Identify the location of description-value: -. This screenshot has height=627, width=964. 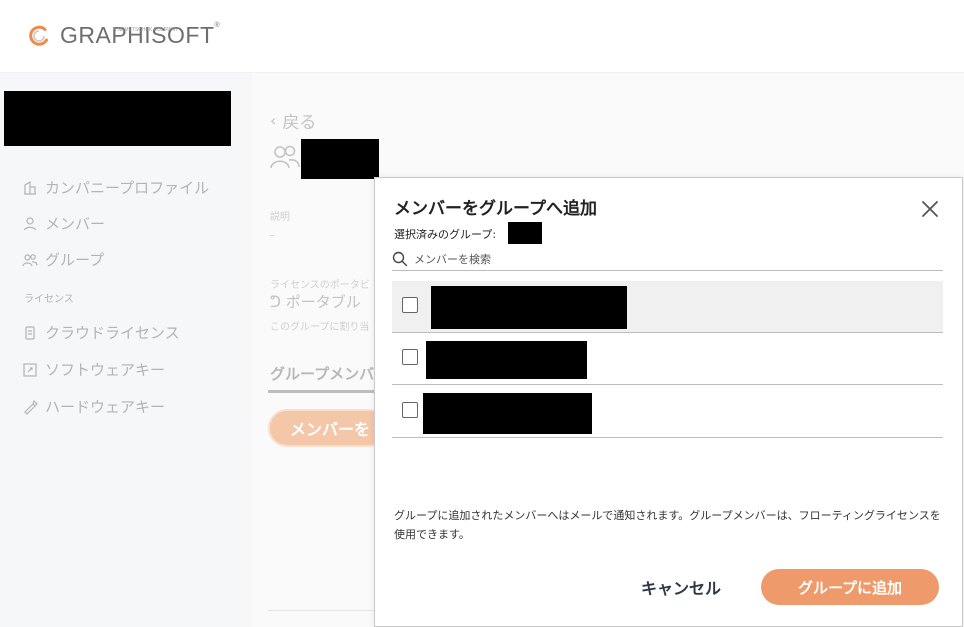
(272, 235).